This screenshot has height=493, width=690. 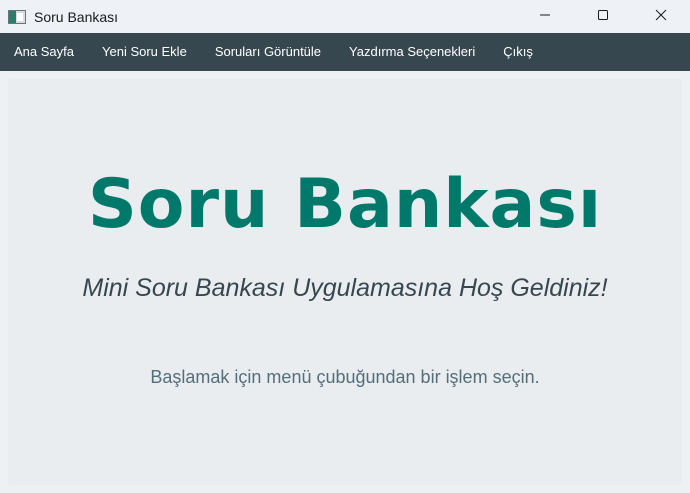 What do you see at coordinates (44, 52) in the screenshot?
I see `menu-item-ana-sayfa: Ana Sayfa` at bounding box center [44, 52].